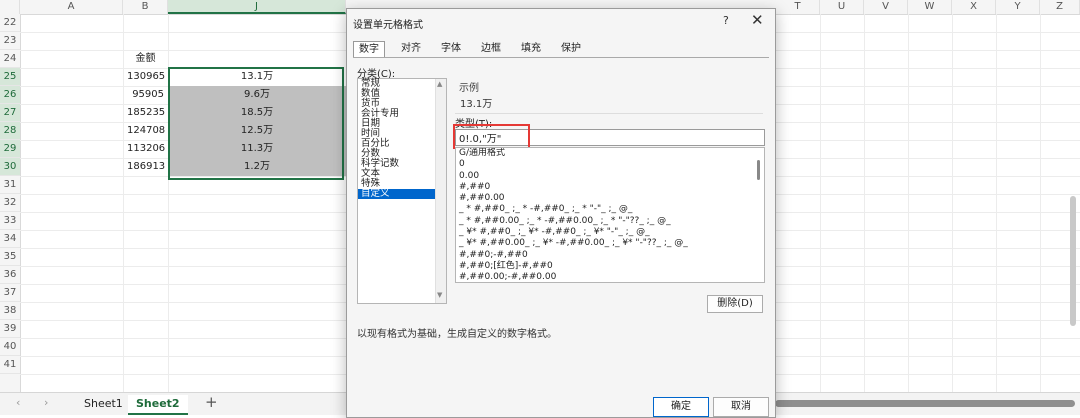 The width and height of the screenshot is (1080, 418). I want to click on row-header: 40, so click(10, 347).